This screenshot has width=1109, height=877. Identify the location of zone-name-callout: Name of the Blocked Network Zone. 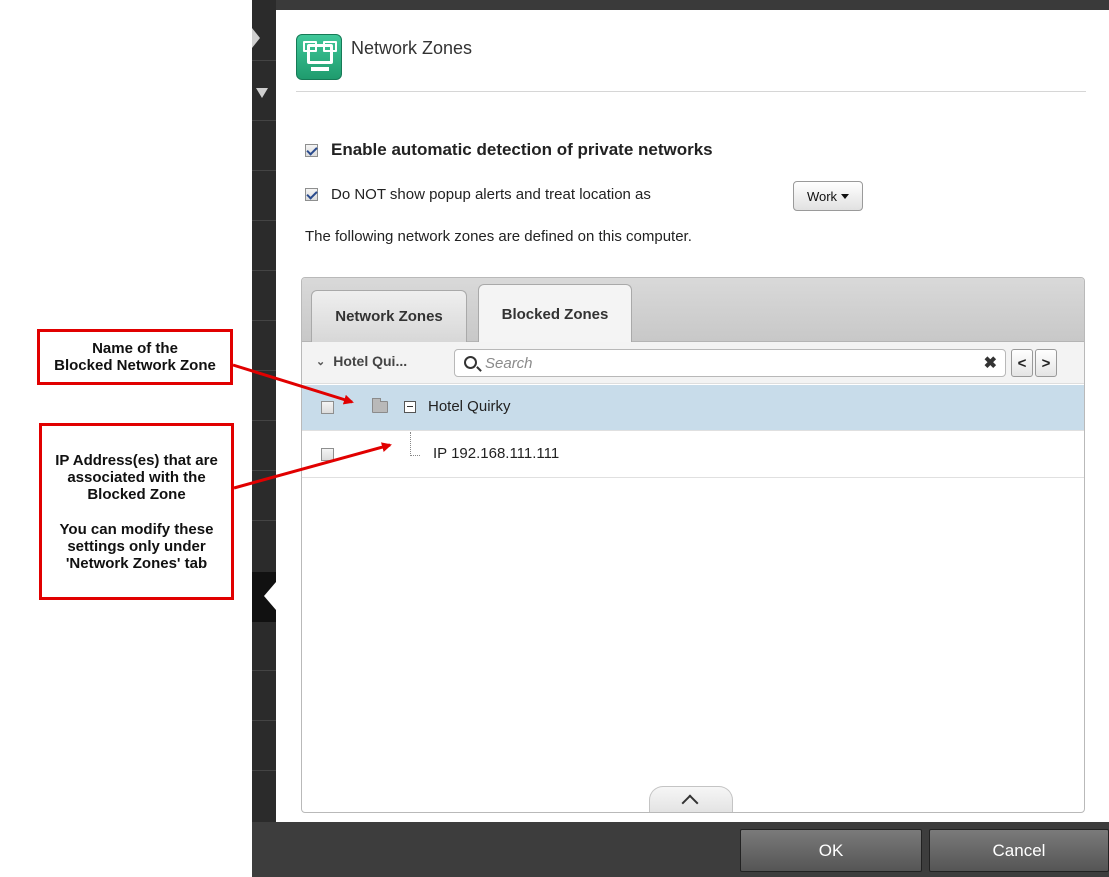
(135, 357).